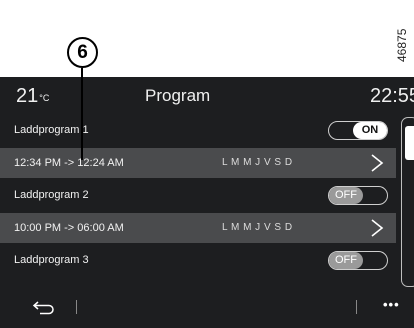  Describe the element at coordinates (69, 228) in the screenshot. I see `program-2-time-range: 10:00 PM -> 06:00 AM` at that location.